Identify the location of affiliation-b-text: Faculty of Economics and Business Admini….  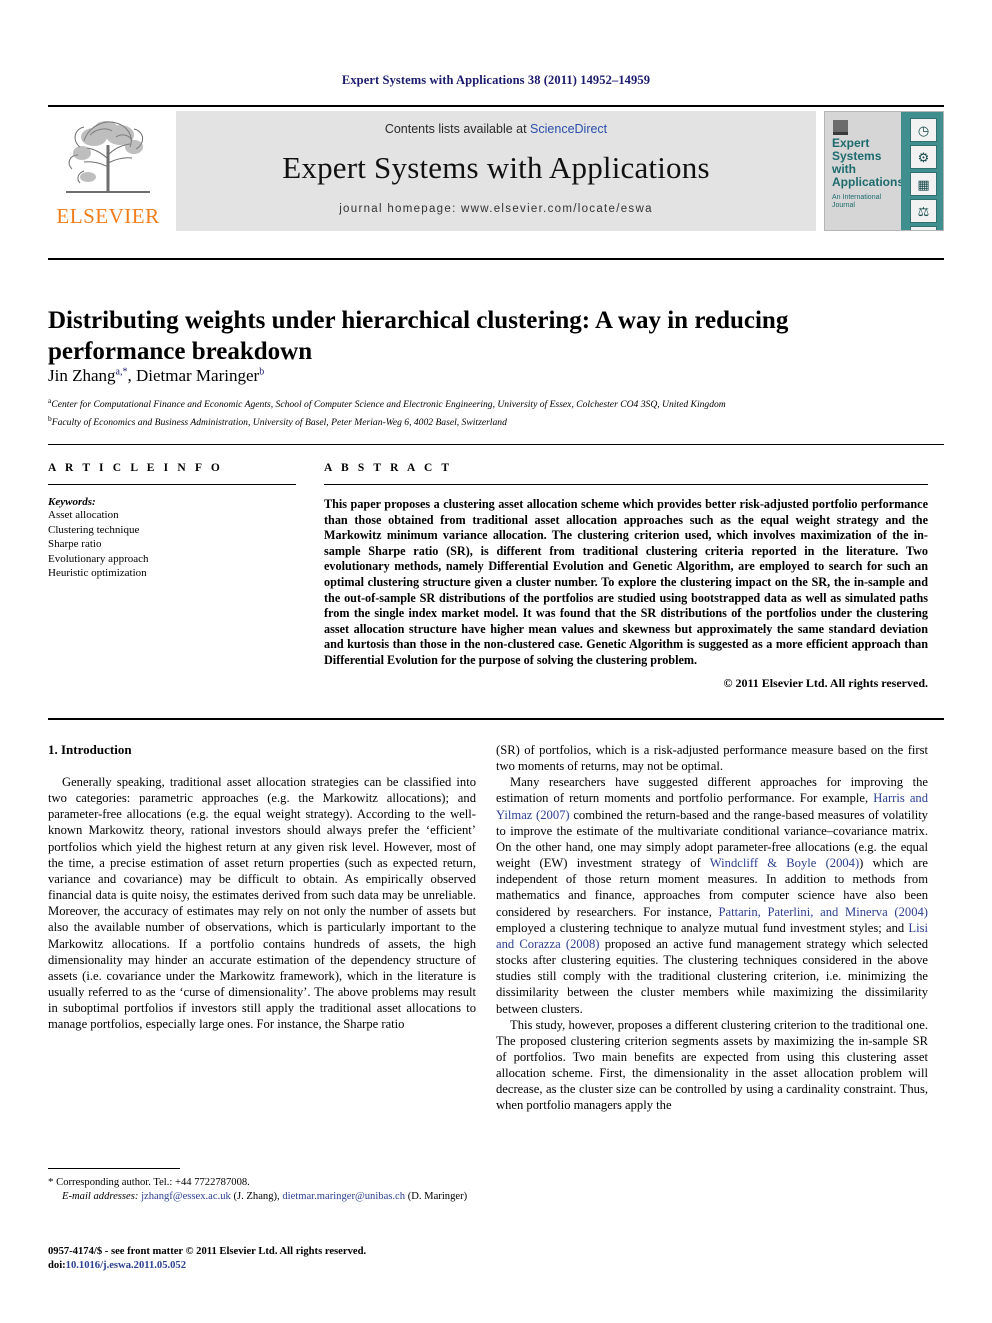
(279, 422).